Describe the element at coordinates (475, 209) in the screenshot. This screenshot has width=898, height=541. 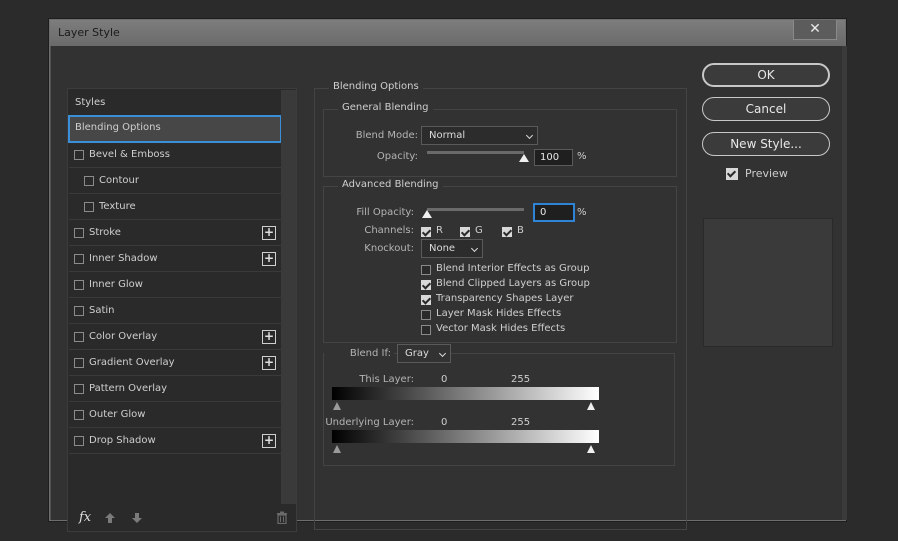
I see `fill-opacity-slider` at that location.